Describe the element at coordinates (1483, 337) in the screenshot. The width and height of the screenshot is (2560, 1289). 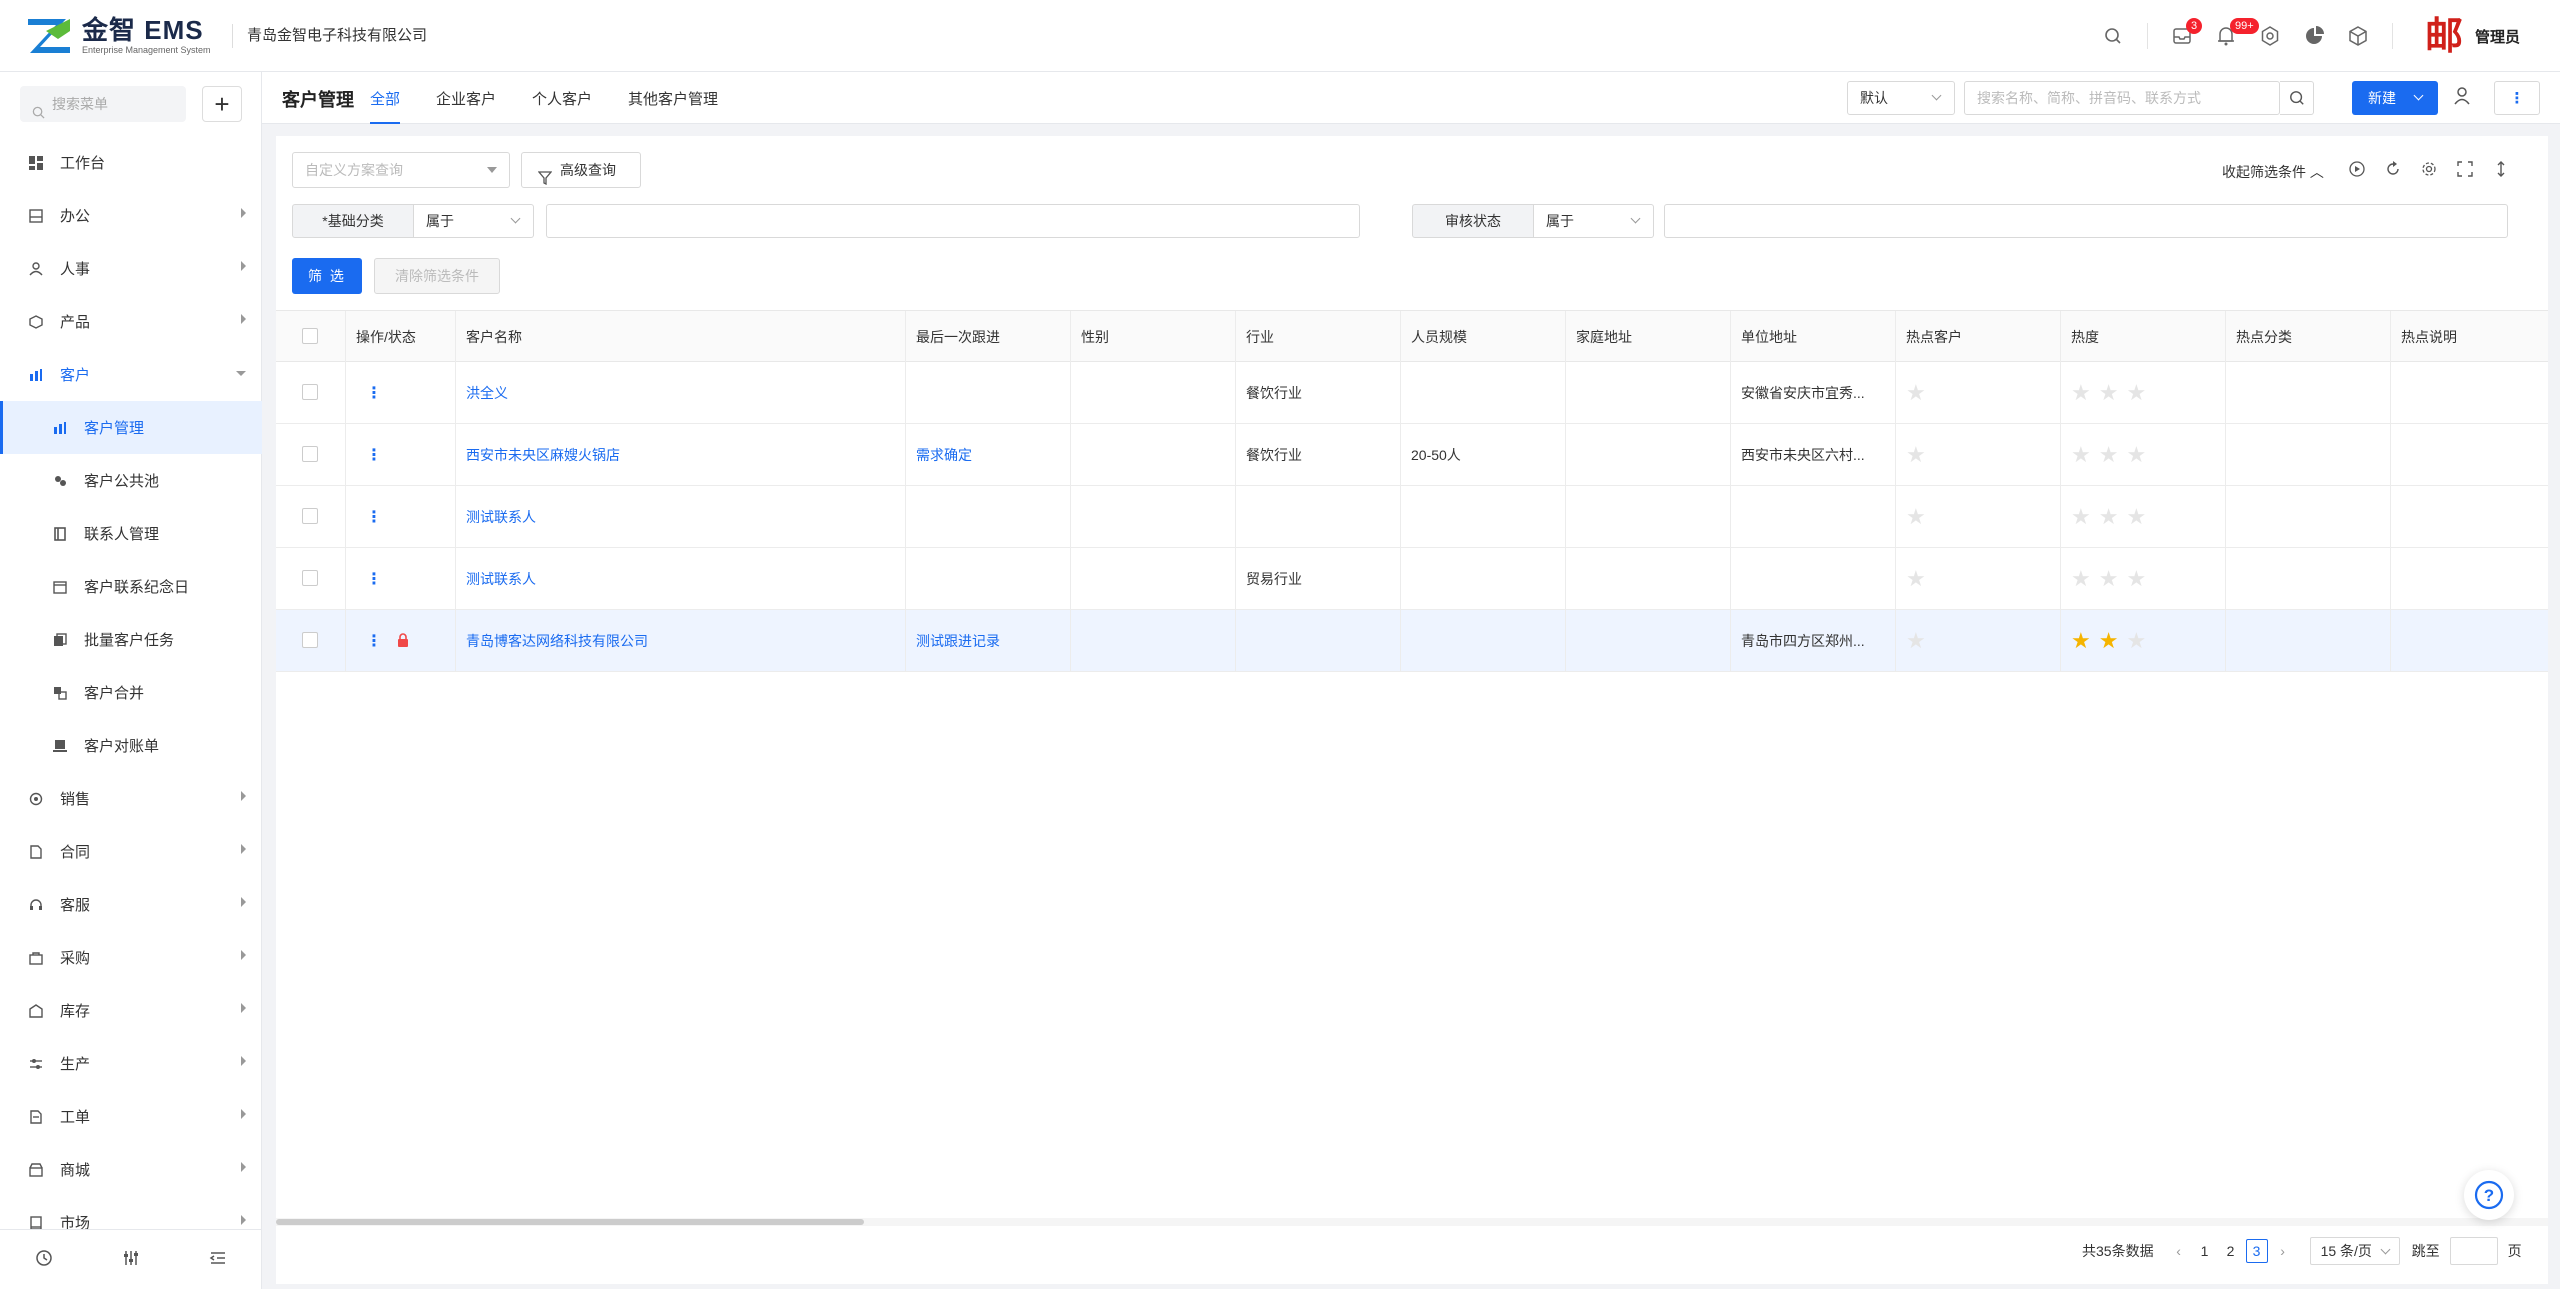
I see `col-staff-size: 人员规模` at that location.